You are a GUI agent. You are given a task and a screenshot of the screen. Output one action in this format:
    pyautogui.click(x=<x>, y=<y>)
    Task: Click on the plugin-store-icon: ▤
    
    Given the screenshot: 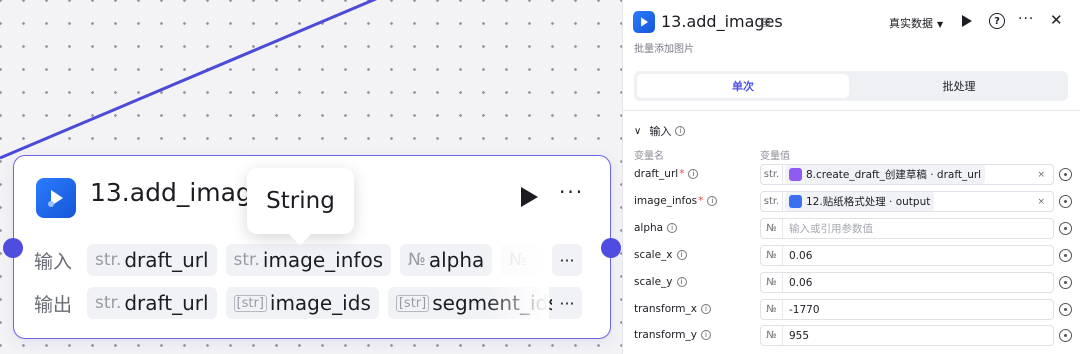 What is the action you would take?
    pyautogui.click(x=765, y=21)
    